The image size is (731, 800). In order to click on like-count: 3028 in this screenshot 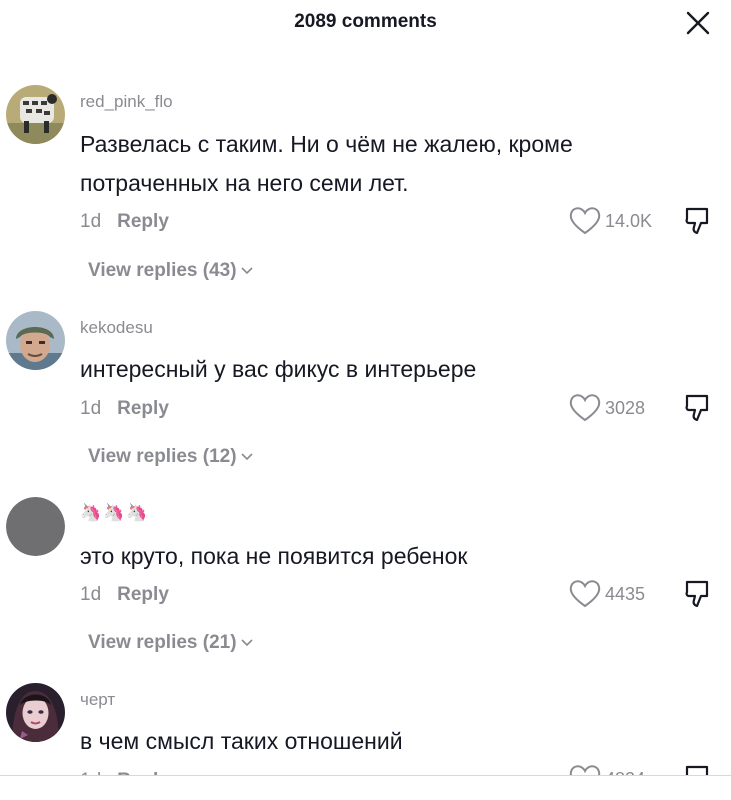, I will do `click(625, 407)`.